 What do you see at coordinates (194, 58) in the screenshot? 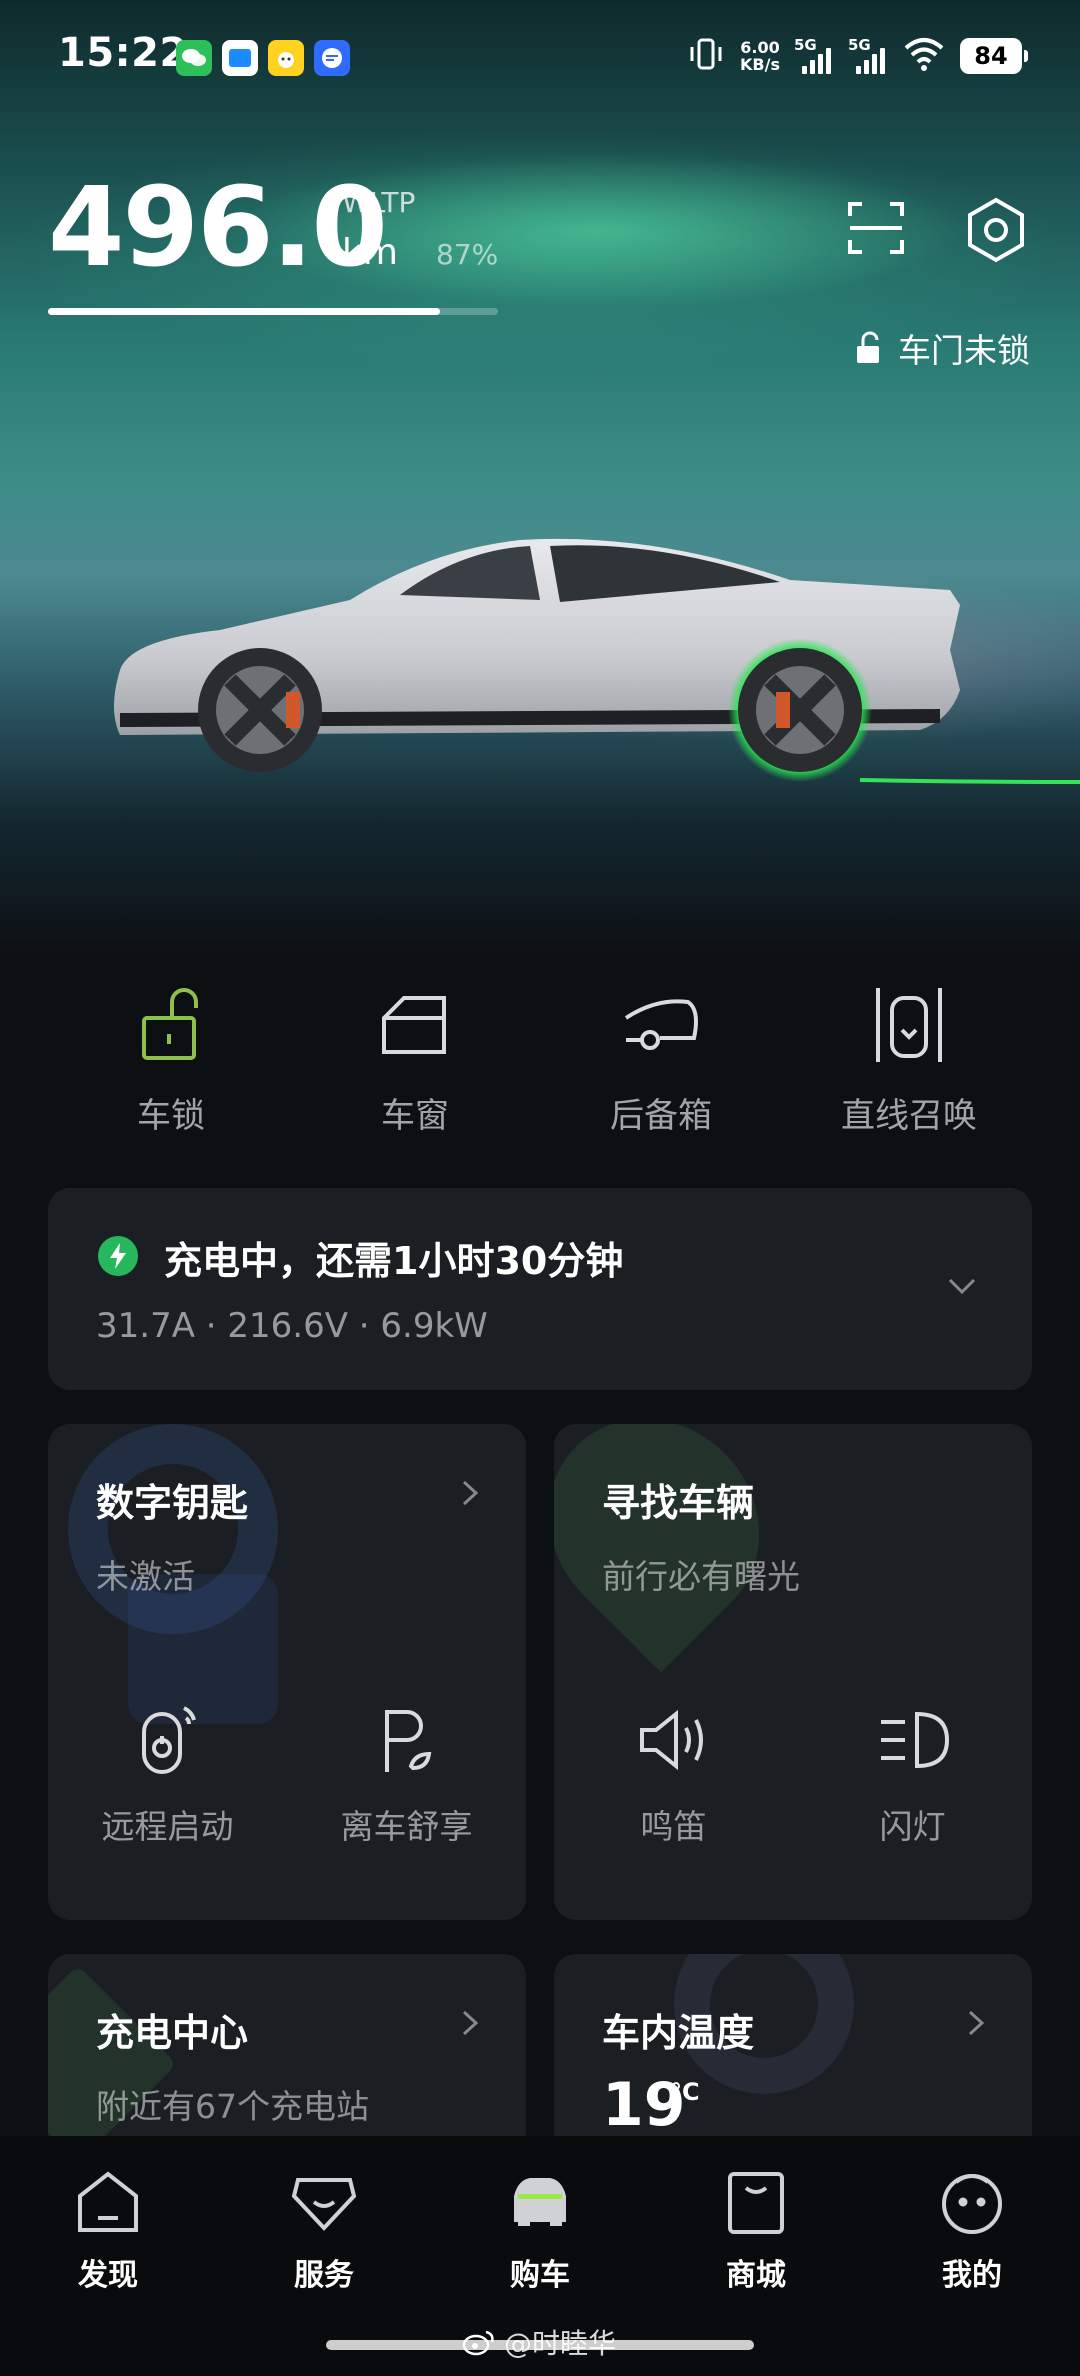
I see `wechat-icon` at bounding box center [194, 58].